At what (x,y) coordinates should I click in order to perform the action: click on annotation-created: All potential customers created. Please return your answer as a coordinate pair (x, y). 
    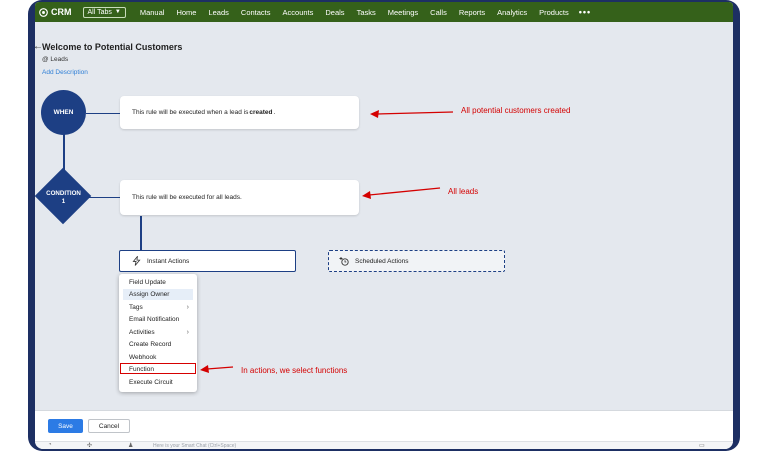
    Looking at the image, I should click on (516, 110).